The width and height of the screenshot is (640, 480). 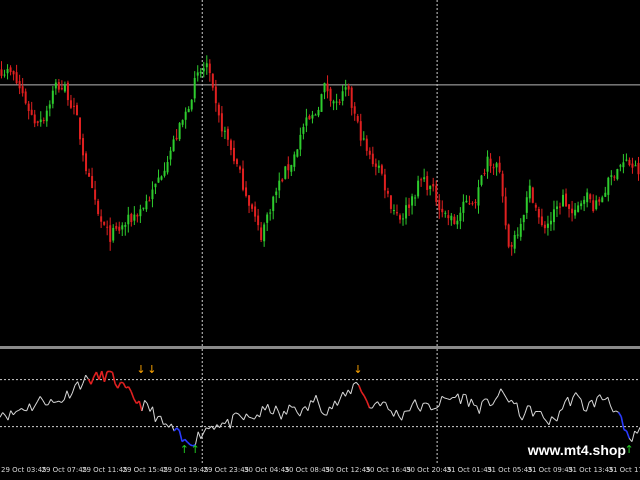 What do you see at coordinates (267, 470) in the screenshot?
I see `time-axis-label: 30 Oct 04:45` at bounding box center [267, 470].